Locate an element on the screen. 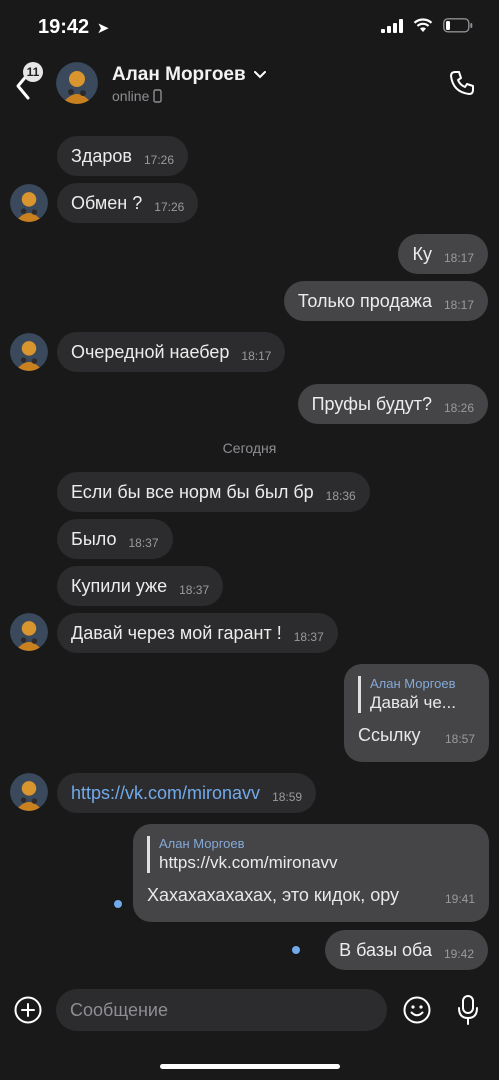  mobile-device-icon is located at coordinates (158, 96).